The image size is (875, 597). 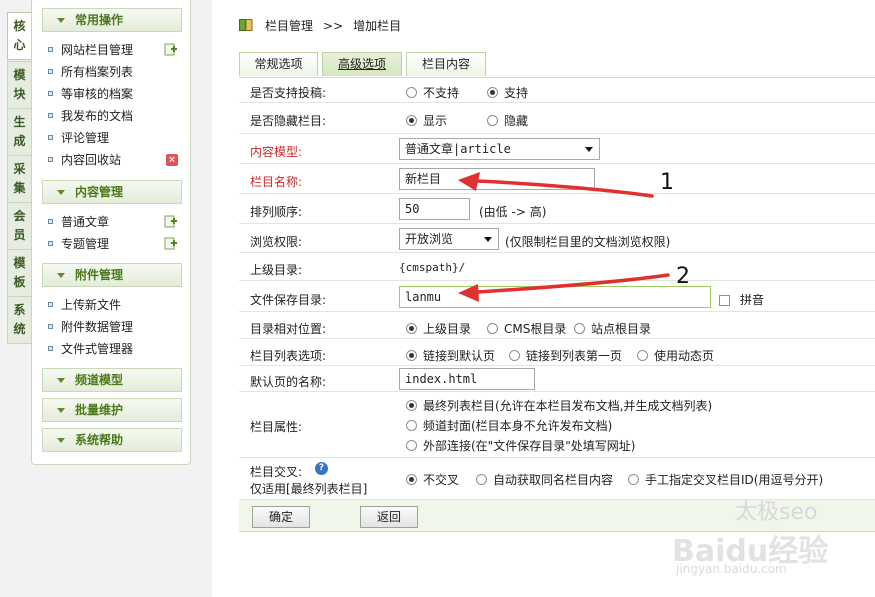 What do you see at coordinates (276, 182) in the screenshot?
I see `field-label: 栏目名称:` at bounding box center [276, 182].